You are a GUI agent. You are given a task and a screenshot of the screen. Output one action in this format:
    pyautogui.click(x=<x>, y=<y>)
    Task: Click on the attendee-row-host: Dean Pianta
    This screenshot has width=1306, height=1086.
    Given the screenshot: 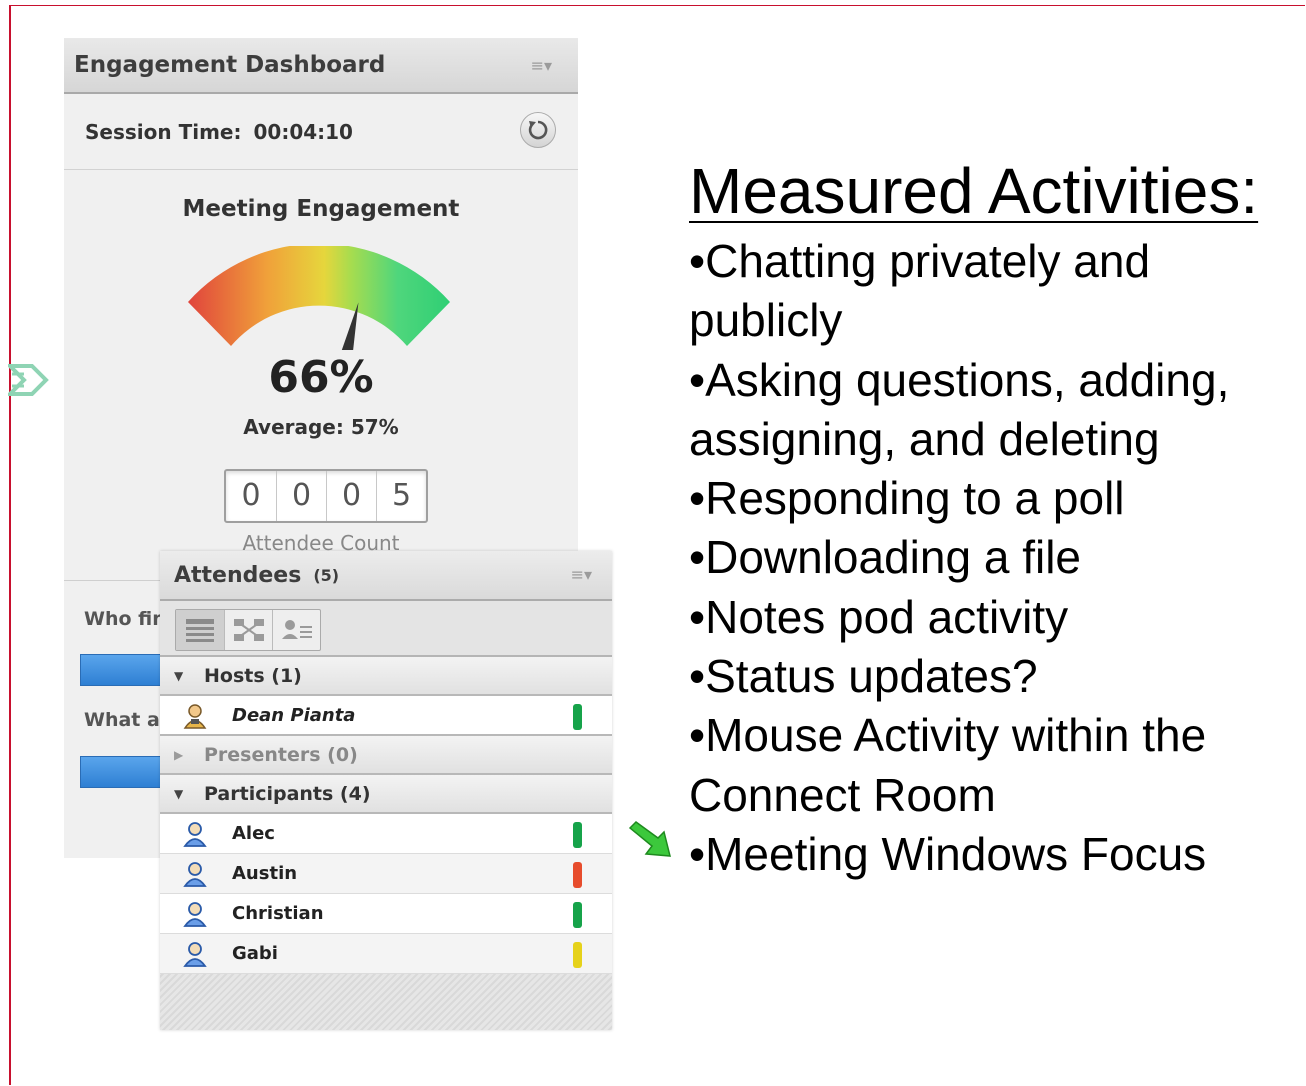 What is the action you would take?
    pyautogui.click(x=386, y=716)
    